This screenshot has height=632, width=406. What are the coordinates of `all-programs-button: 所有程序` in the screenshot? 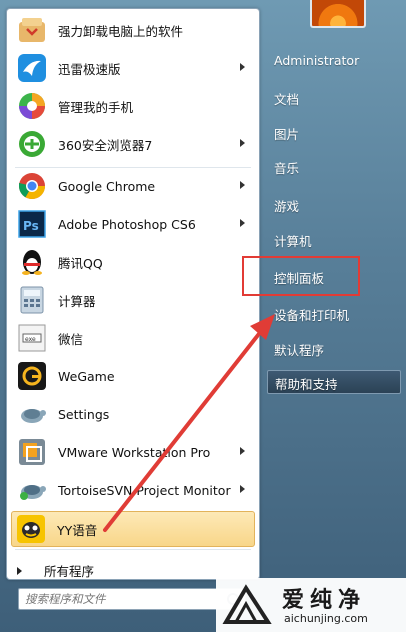 It's located at (55, 570).